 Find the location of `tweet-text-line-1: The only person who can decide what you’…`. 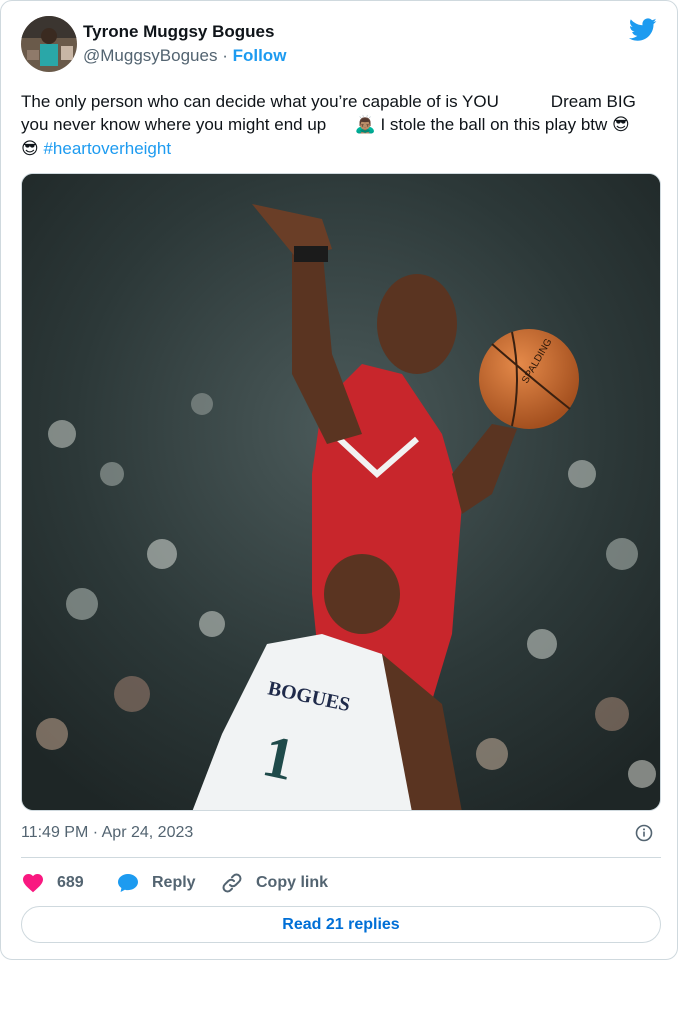

tweet-text-line-1: The only person who can decide what you’… is located at coordinates (328, 101).